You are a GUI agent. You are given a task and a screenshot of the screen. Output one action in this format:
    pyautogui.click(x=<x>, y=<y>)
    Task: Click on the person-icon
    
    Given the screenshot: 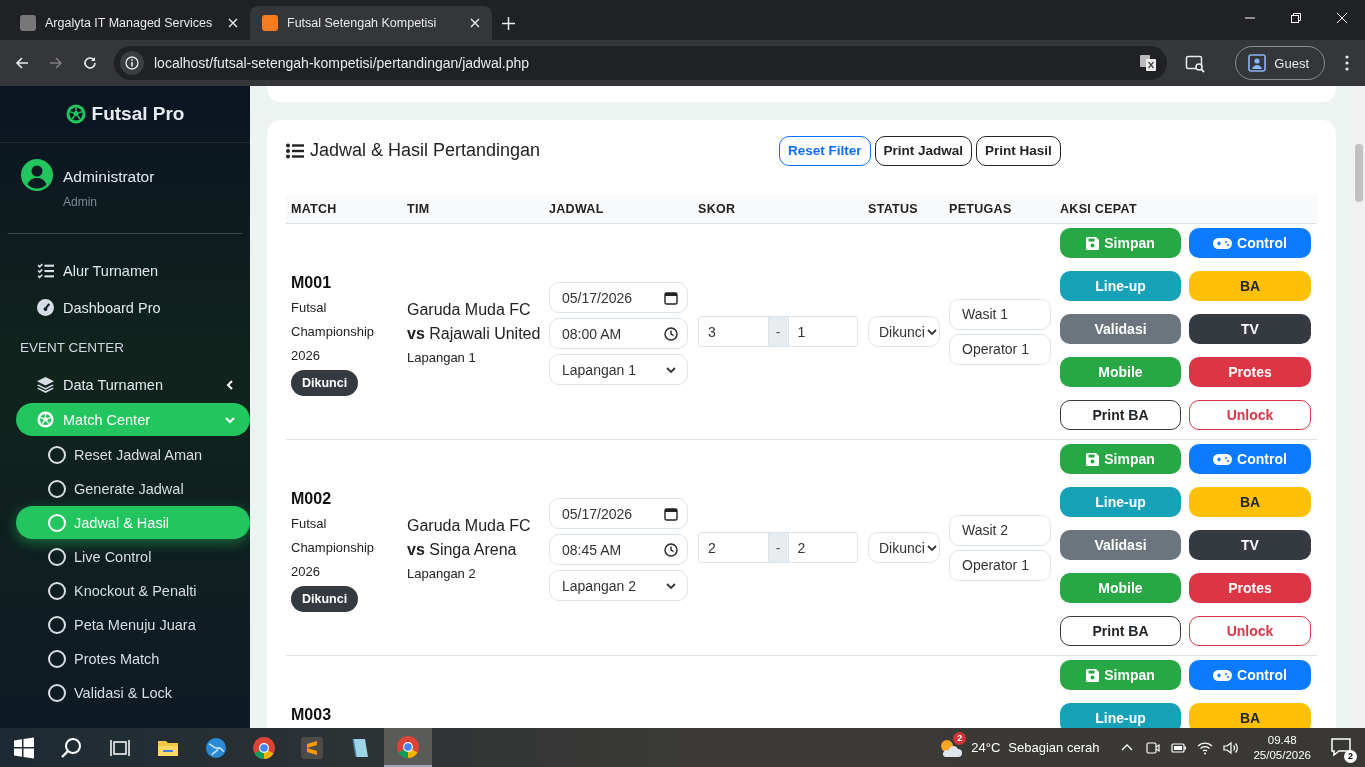 What is the action you would take?
    pyautogui.click(x=1257, y=63)
    